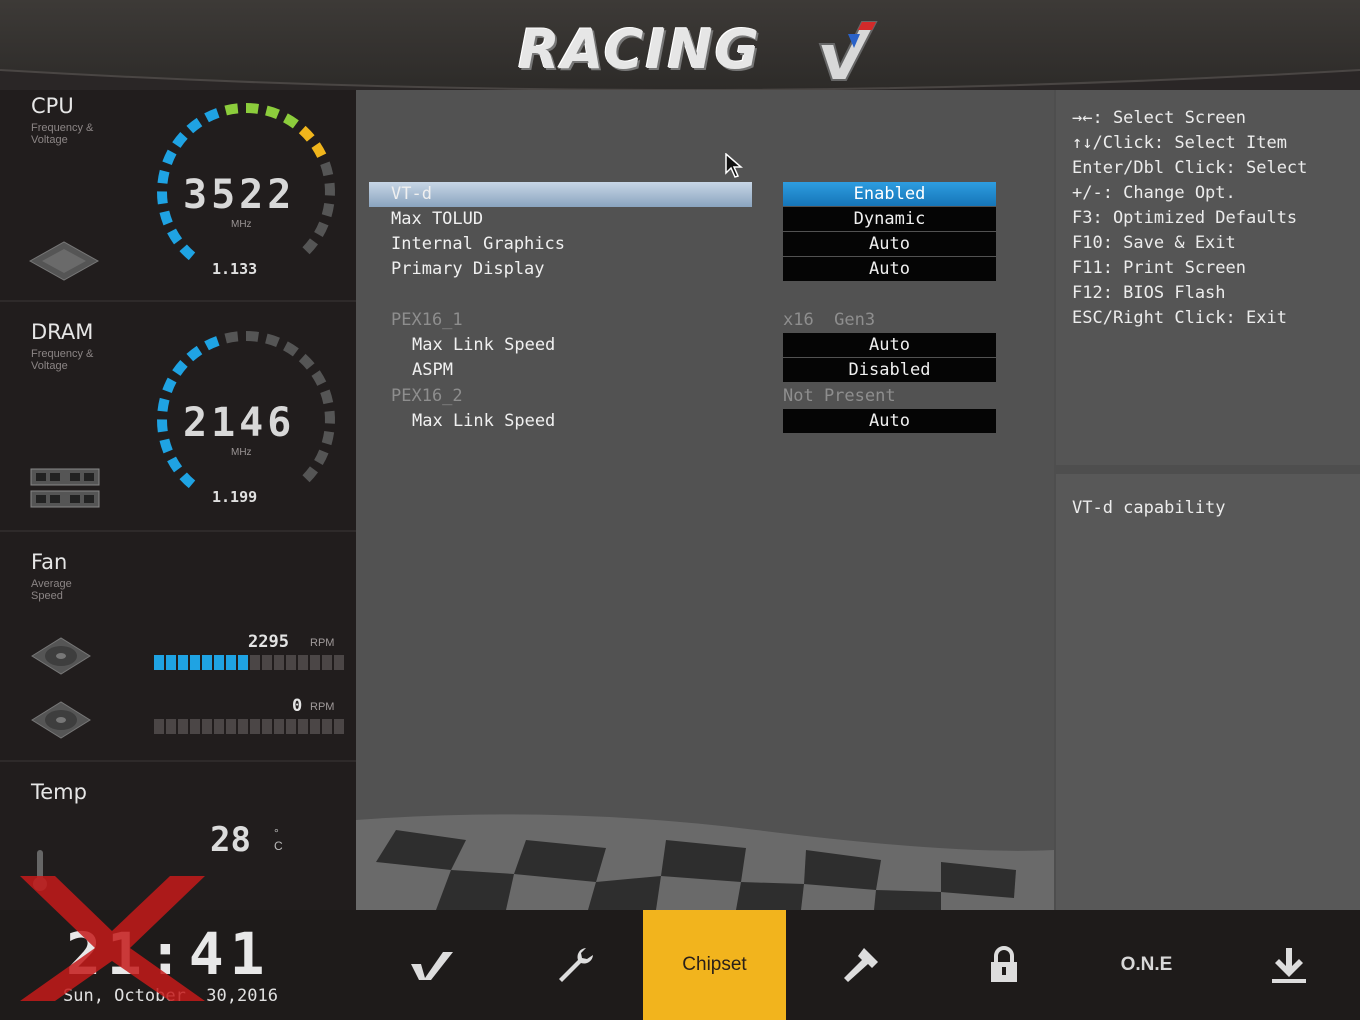  Describe the element at coordinates (235, 497) in the screenshot. I see `dram-voltage: 1.199` at that location.